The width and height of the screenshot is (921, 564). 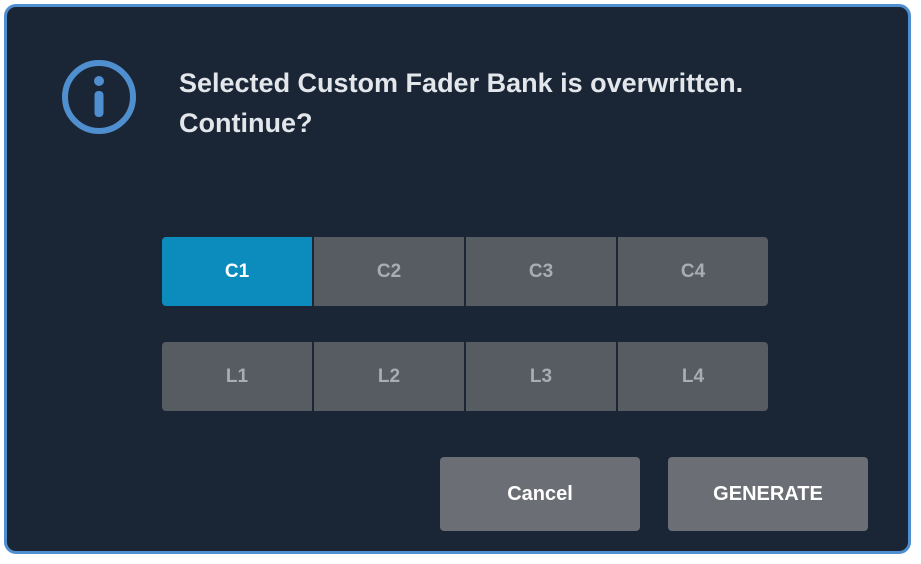 I want to click on info-icon, so click(x=99, y=97).